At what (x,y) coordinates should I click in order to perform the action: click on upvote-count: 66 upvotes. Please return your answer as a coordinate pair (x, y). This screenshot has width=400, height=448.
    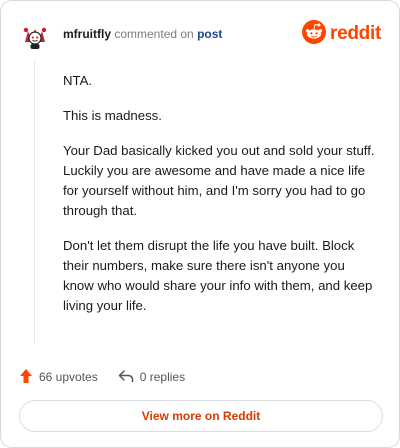
    Looking at the image, I should click on (68, 377).